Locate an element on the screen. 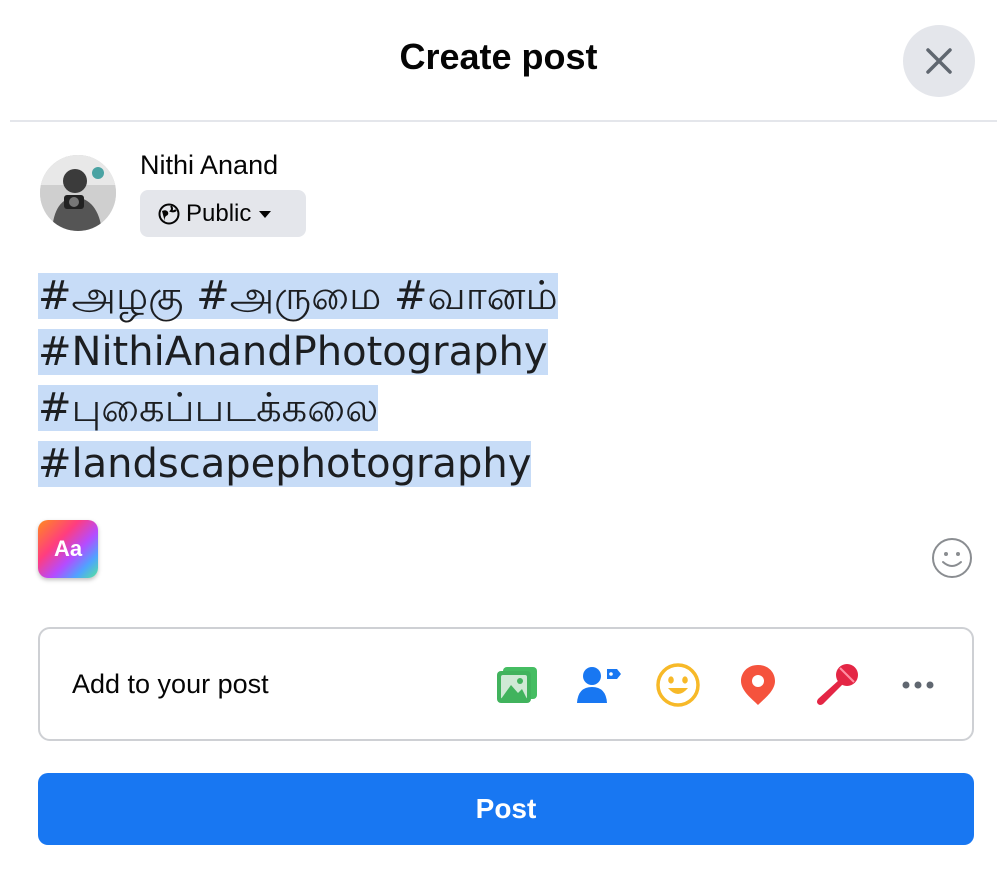  background-style-button: Aa is located at coordinates (68, 549).